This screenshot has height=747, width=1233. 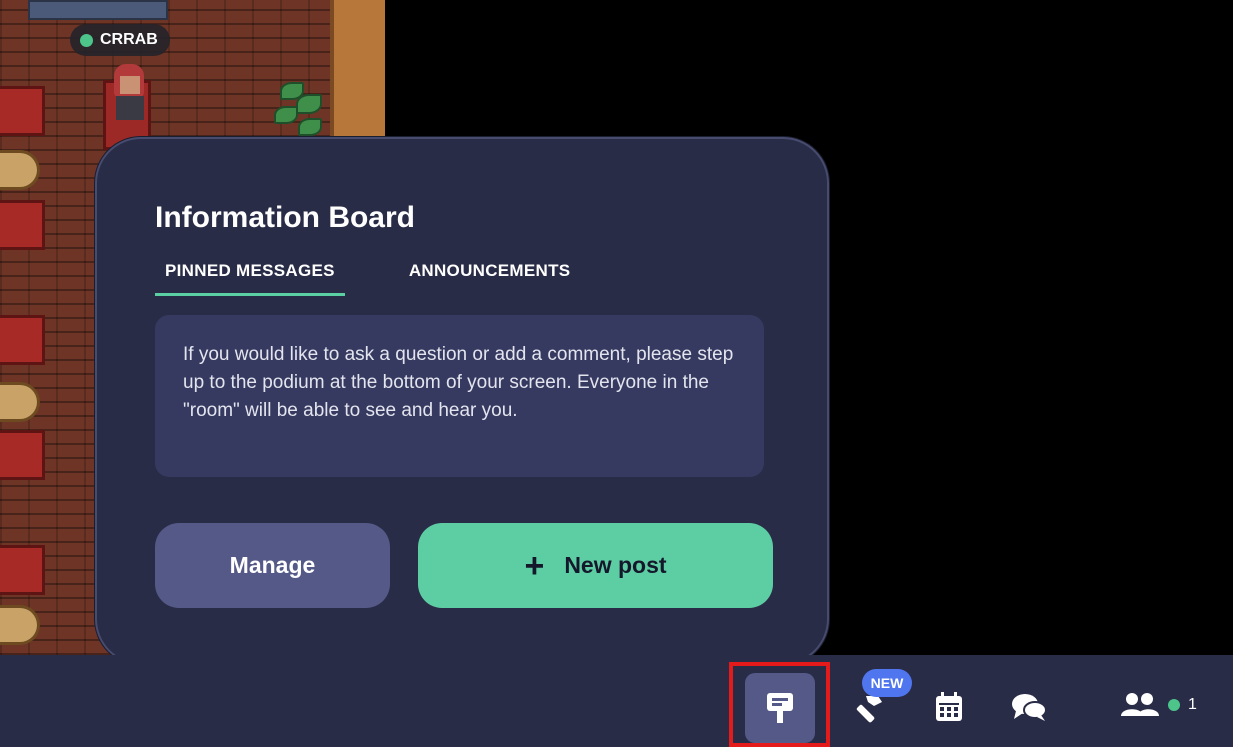 I want to click on online-dot, so click(x=1174, y=705).